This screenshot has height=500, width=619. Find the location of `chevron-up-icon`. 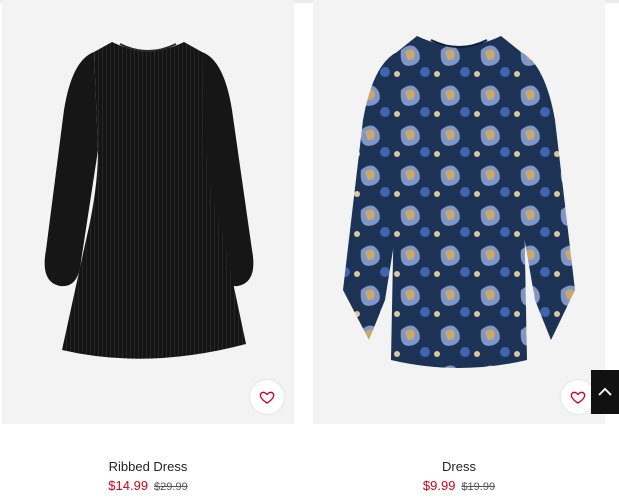

chevron-up-icon is located at coordinates (605, 391).